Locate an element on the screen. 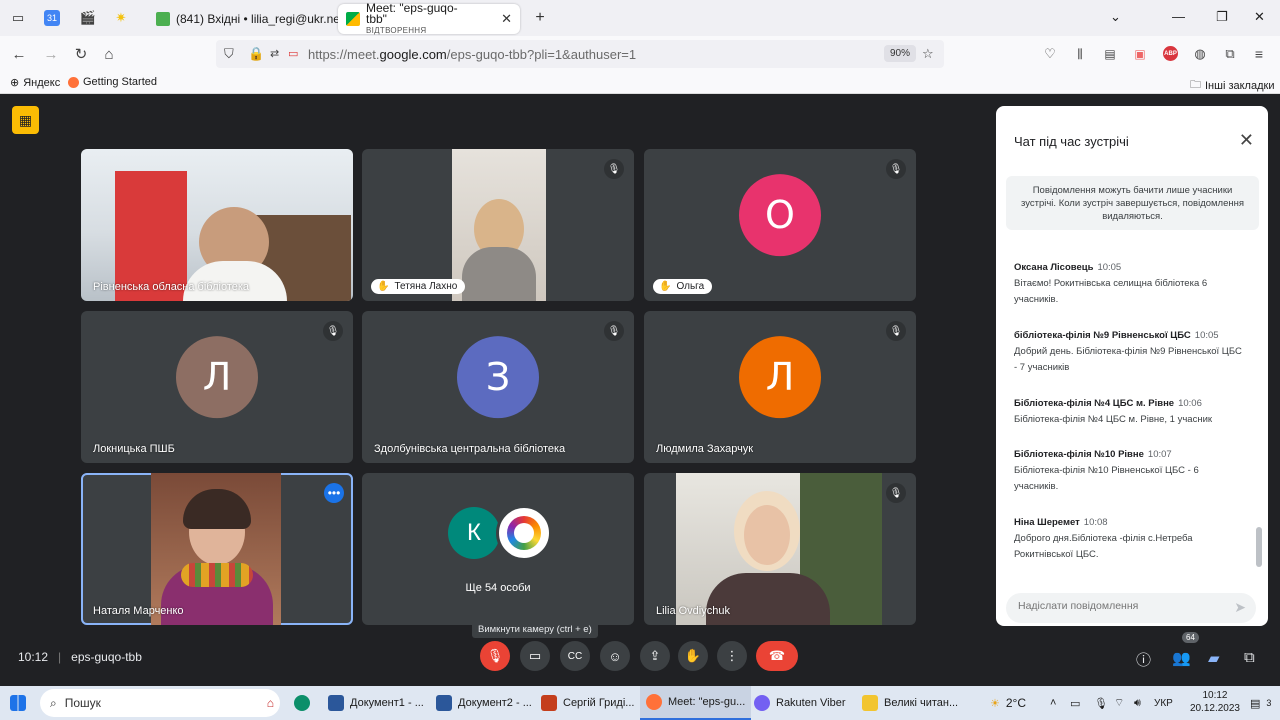 The width and height of the screenshot is (1280, 720). library-icon: ⫼ is located at coordinates (1080, 54).